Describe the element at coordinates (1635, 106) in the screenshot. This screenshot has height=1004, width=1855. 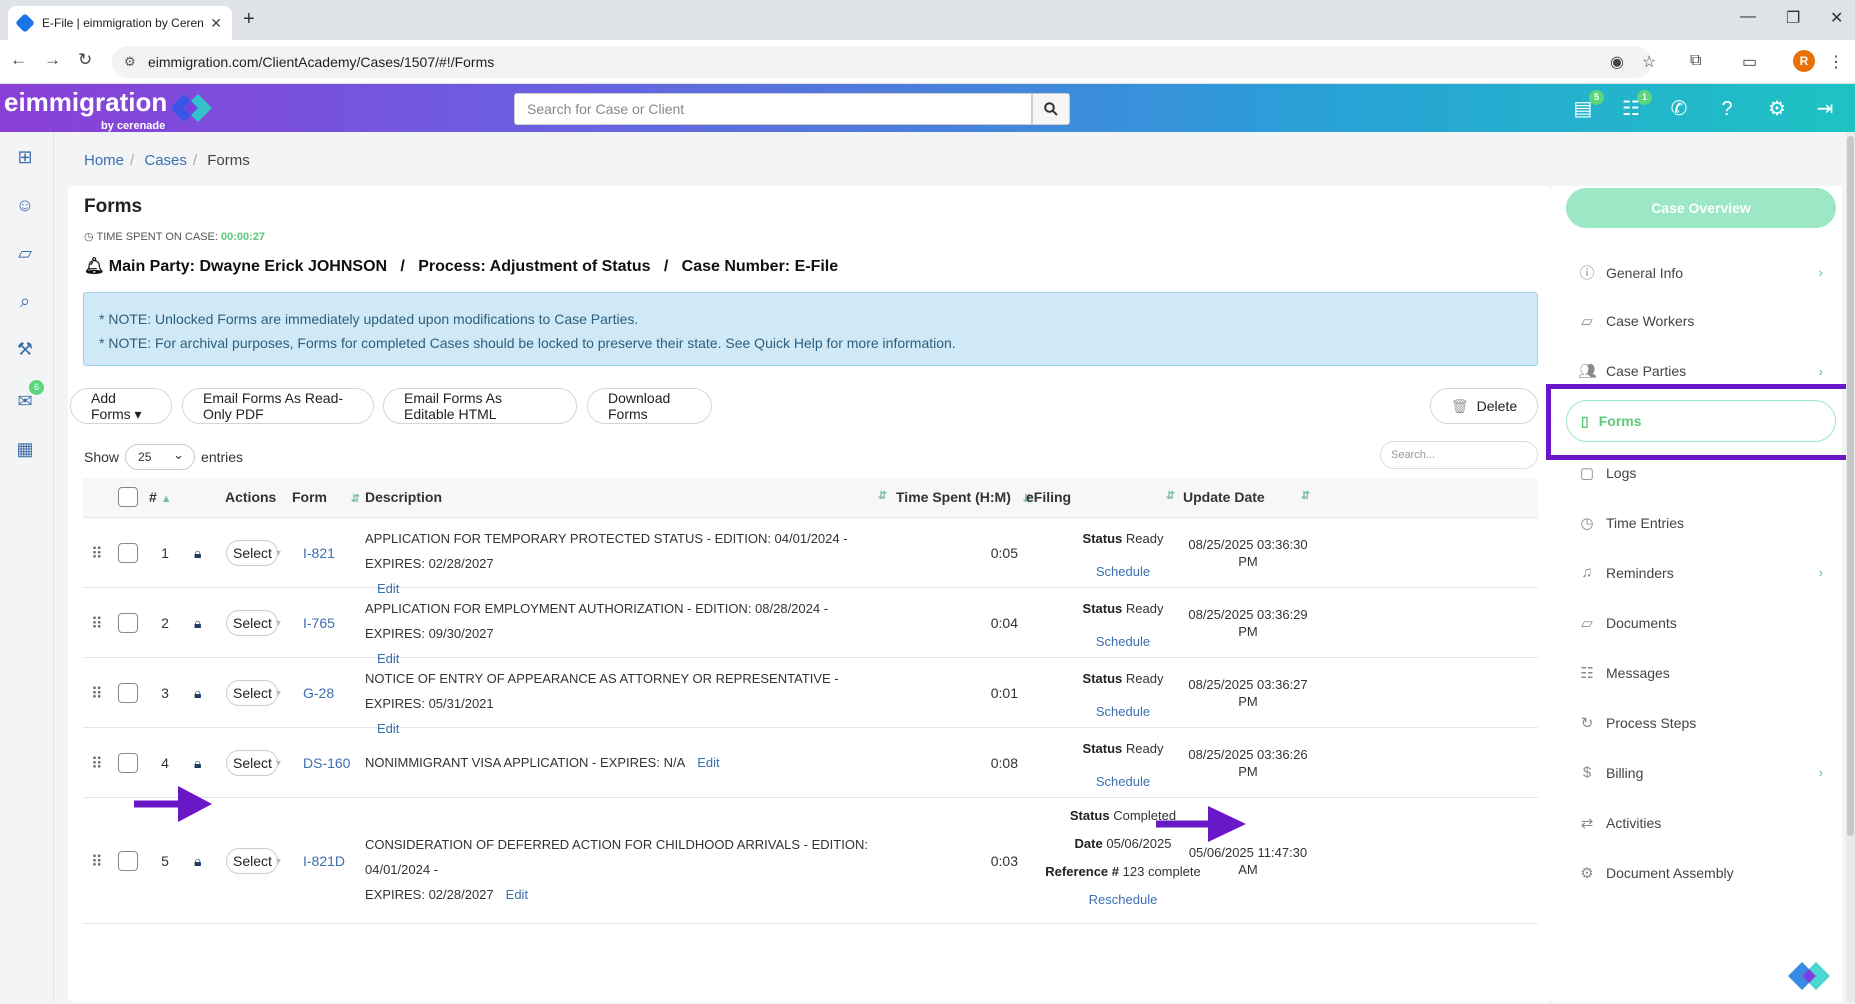
I see `chat-icon: ☷ 1` at that location.